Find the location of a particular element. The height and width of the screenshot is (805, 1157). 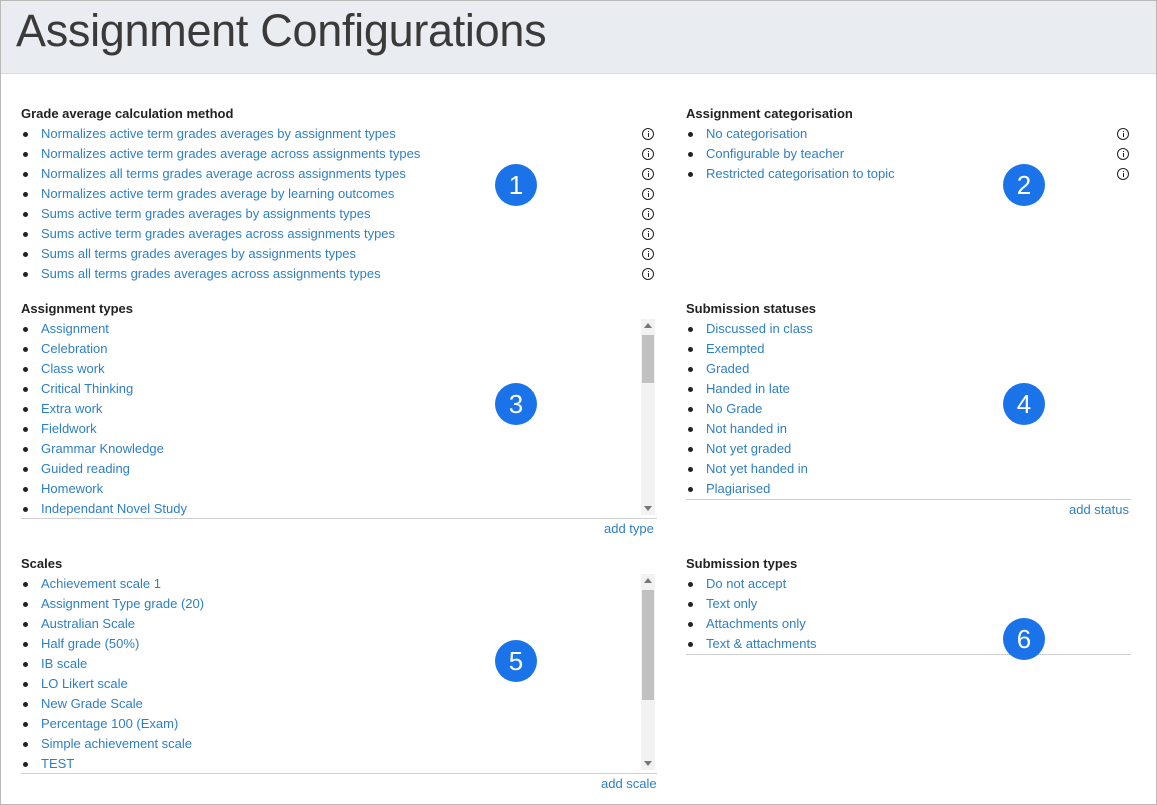

categorisation-title: Assignment categorisation is located at coordinates (769, 113).